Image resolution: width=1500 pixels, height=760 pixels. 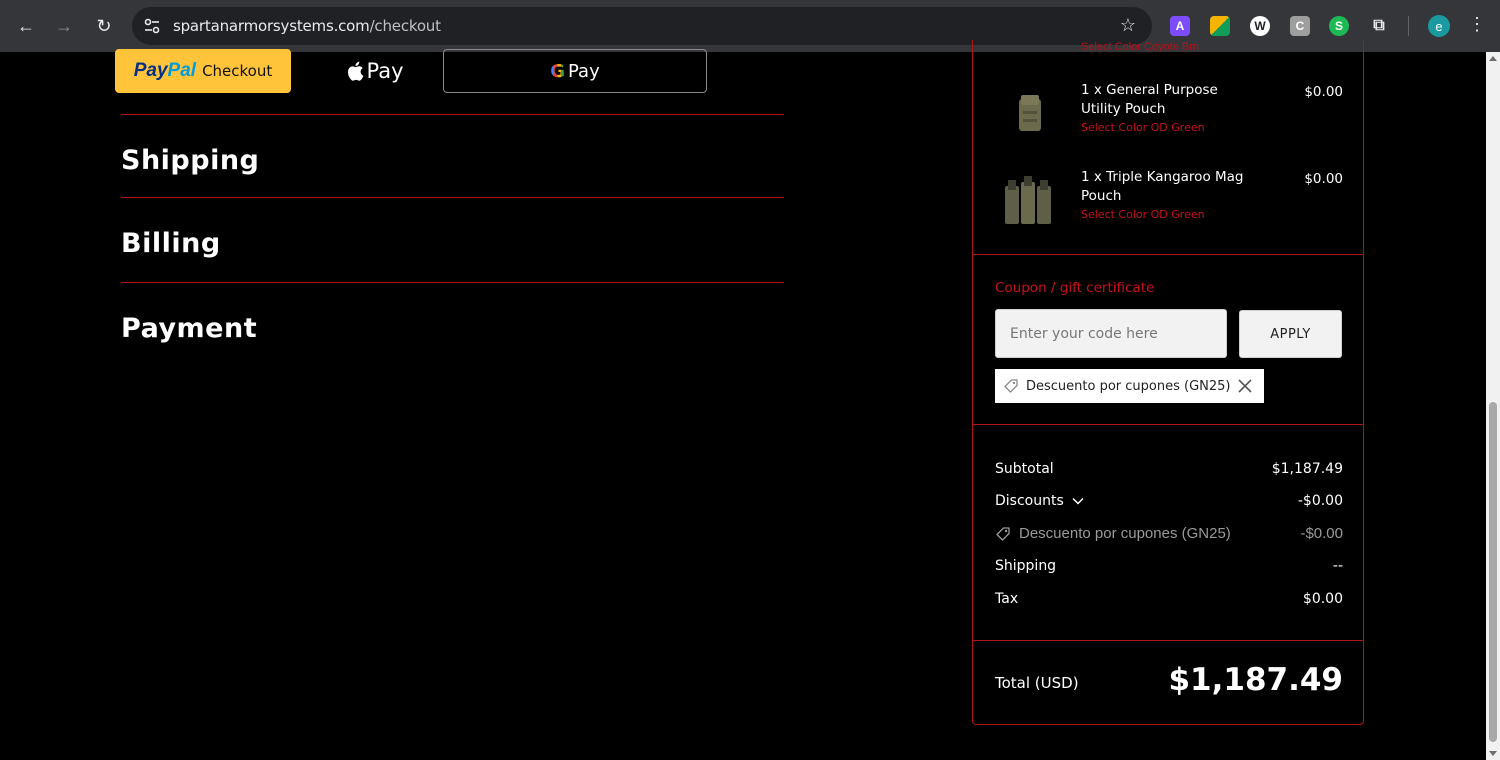 I want to click on paypal-checkout-label: Checkout, so click(x=237, y=71).